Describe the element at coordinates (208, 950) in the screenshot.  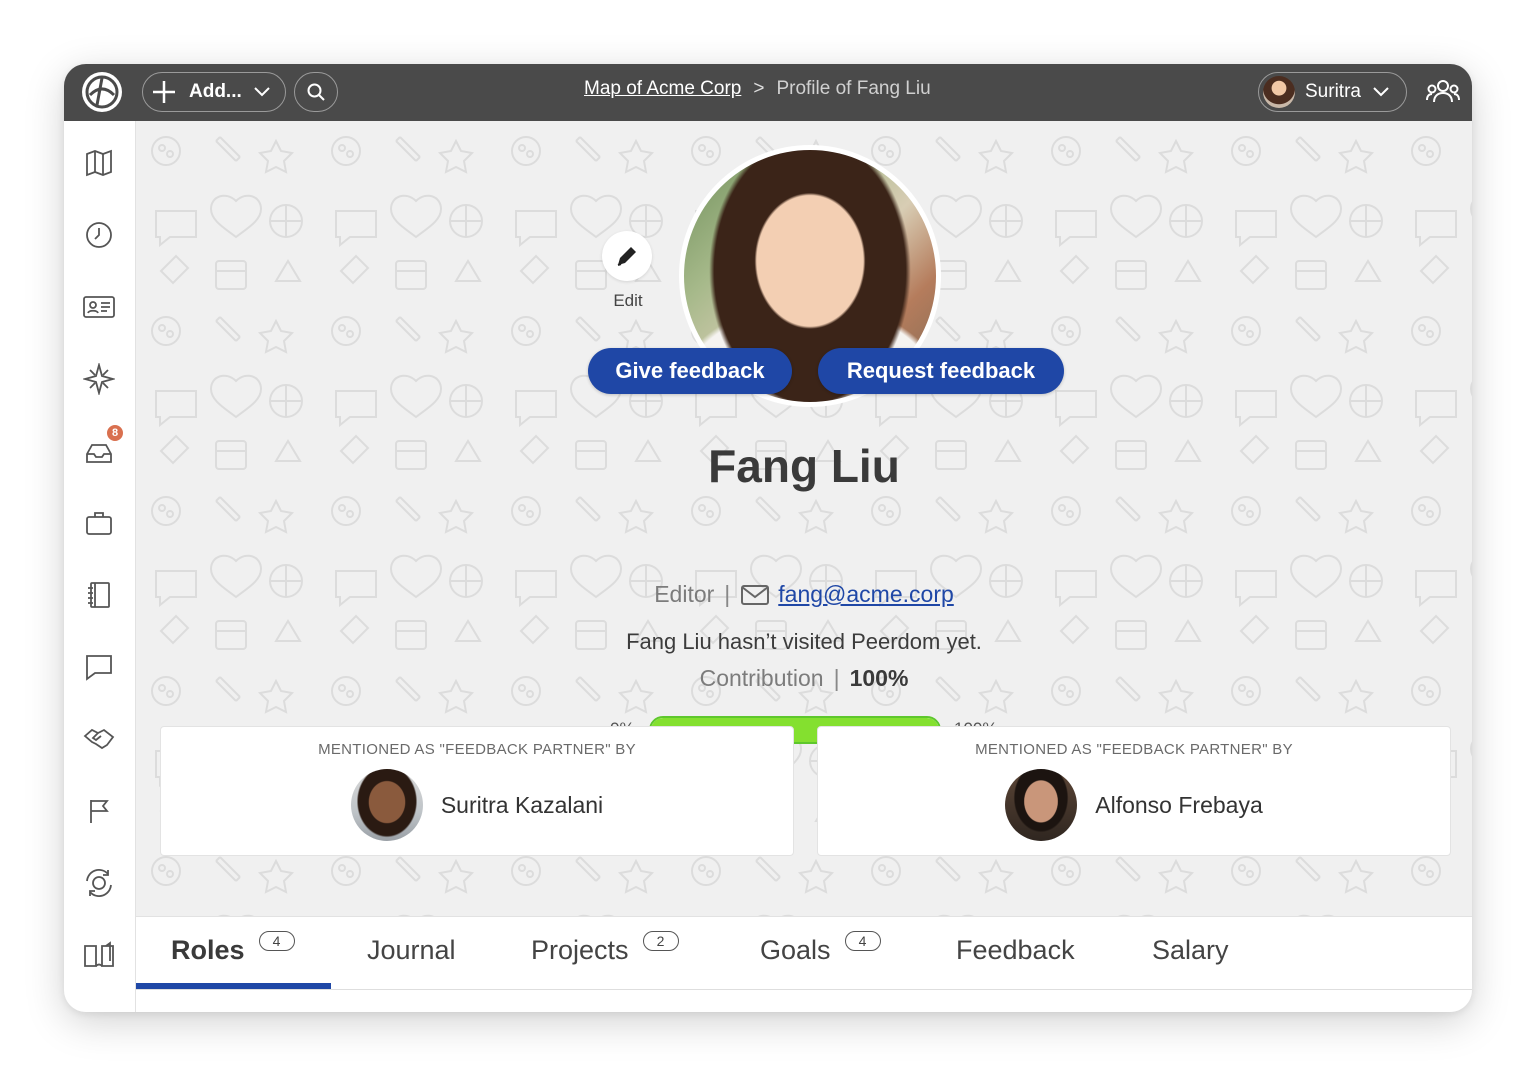
I see `tab-label: Roles` at that location.